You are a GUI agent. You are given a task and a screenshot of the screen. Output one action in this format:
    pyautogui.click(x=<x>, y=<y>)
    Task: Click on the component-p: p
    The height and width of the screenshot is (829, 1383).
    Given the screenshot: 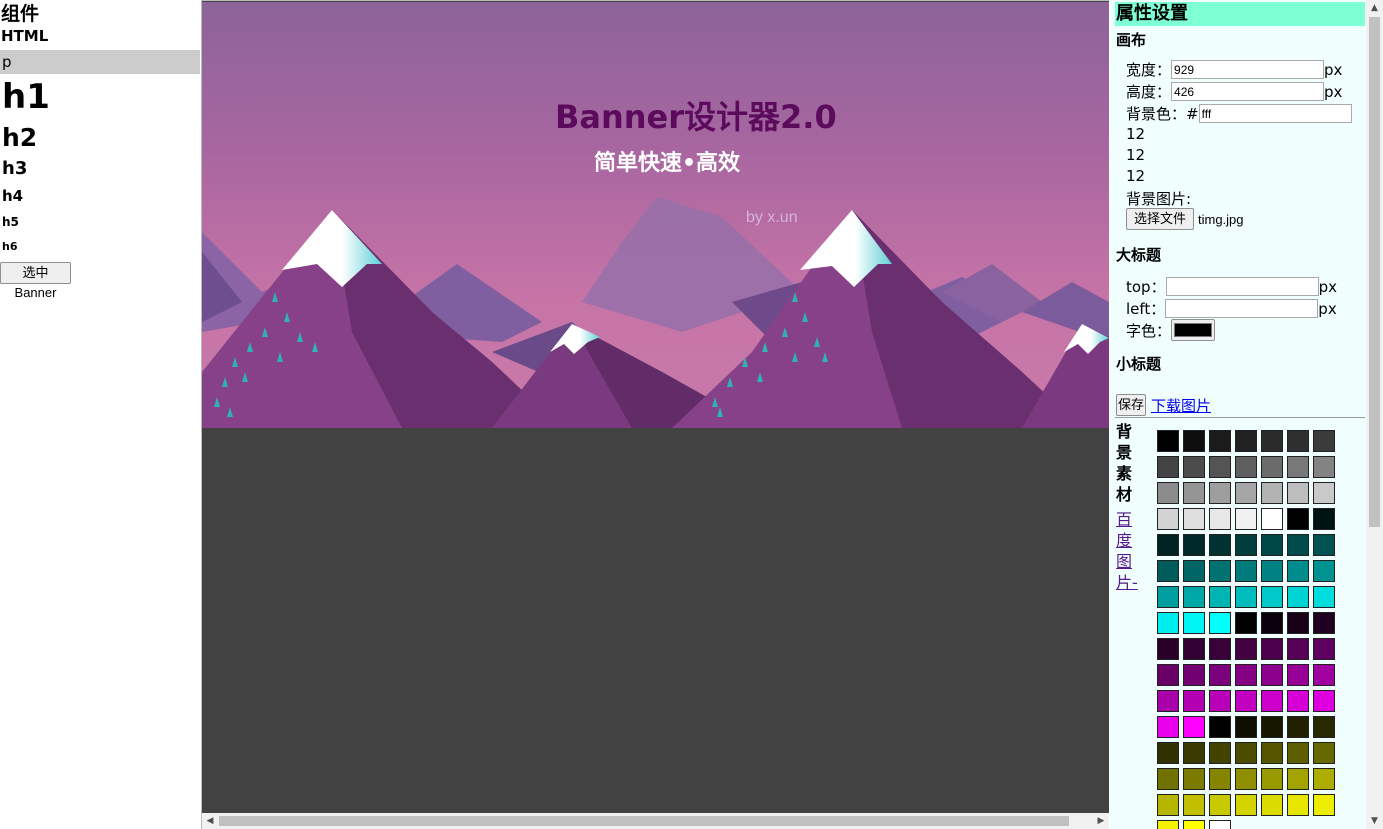 What is the action you would take?
    pyautogui.click(x=100, y=62)
    